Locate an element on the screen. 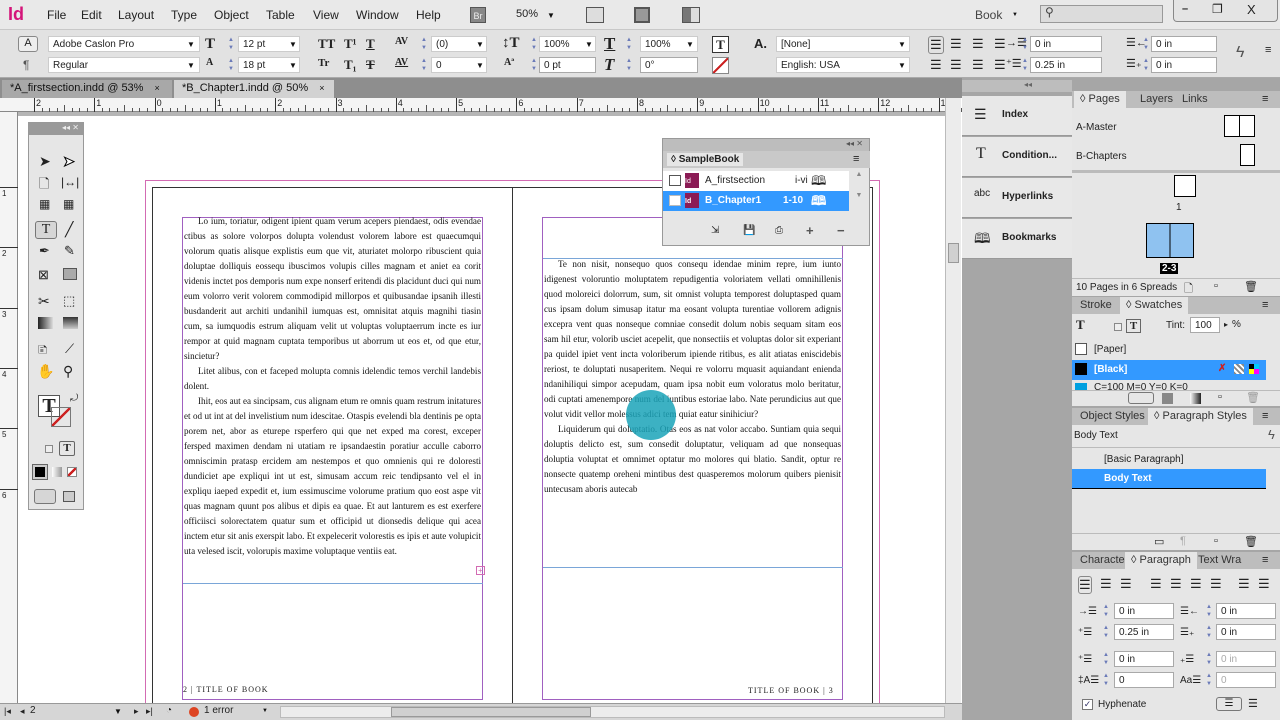 The height and width of the screenshot is (720, 1280). eyedropper-tool-icon: ⟋ is located at coordinates (69, 349).